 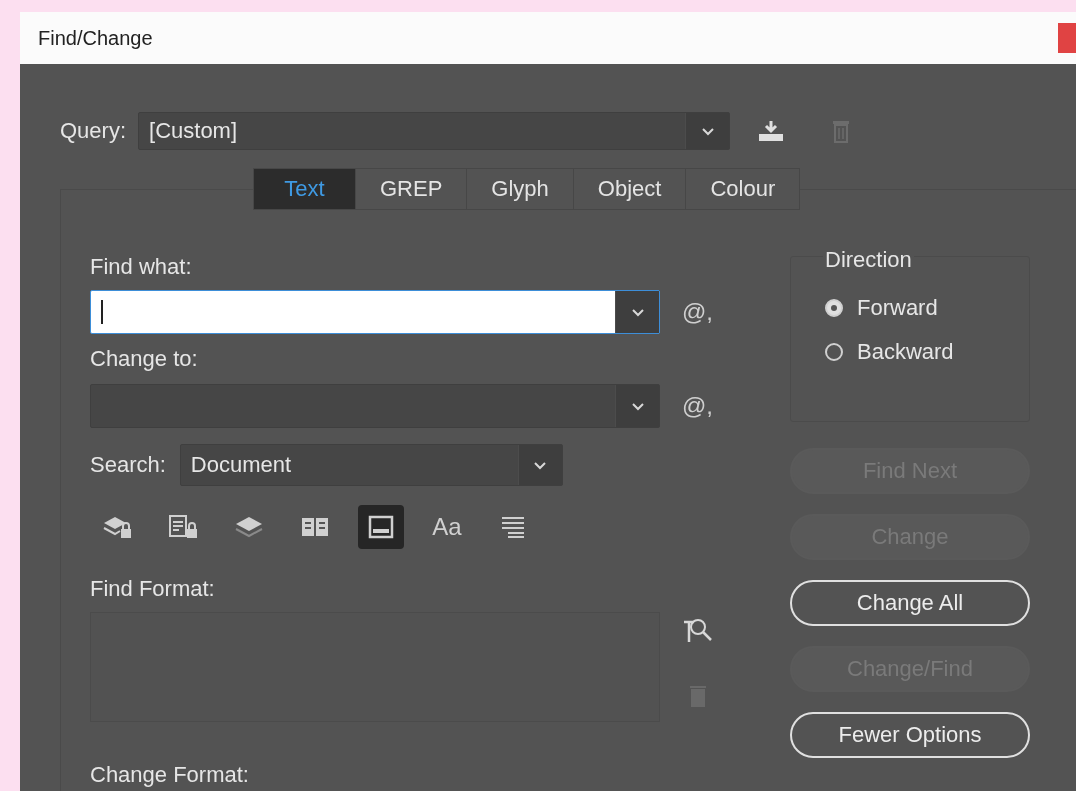 What do you see at coordinates (381, 527) in the screenshot?
I see `footnotes-icon` at bounding box center [381, 527].